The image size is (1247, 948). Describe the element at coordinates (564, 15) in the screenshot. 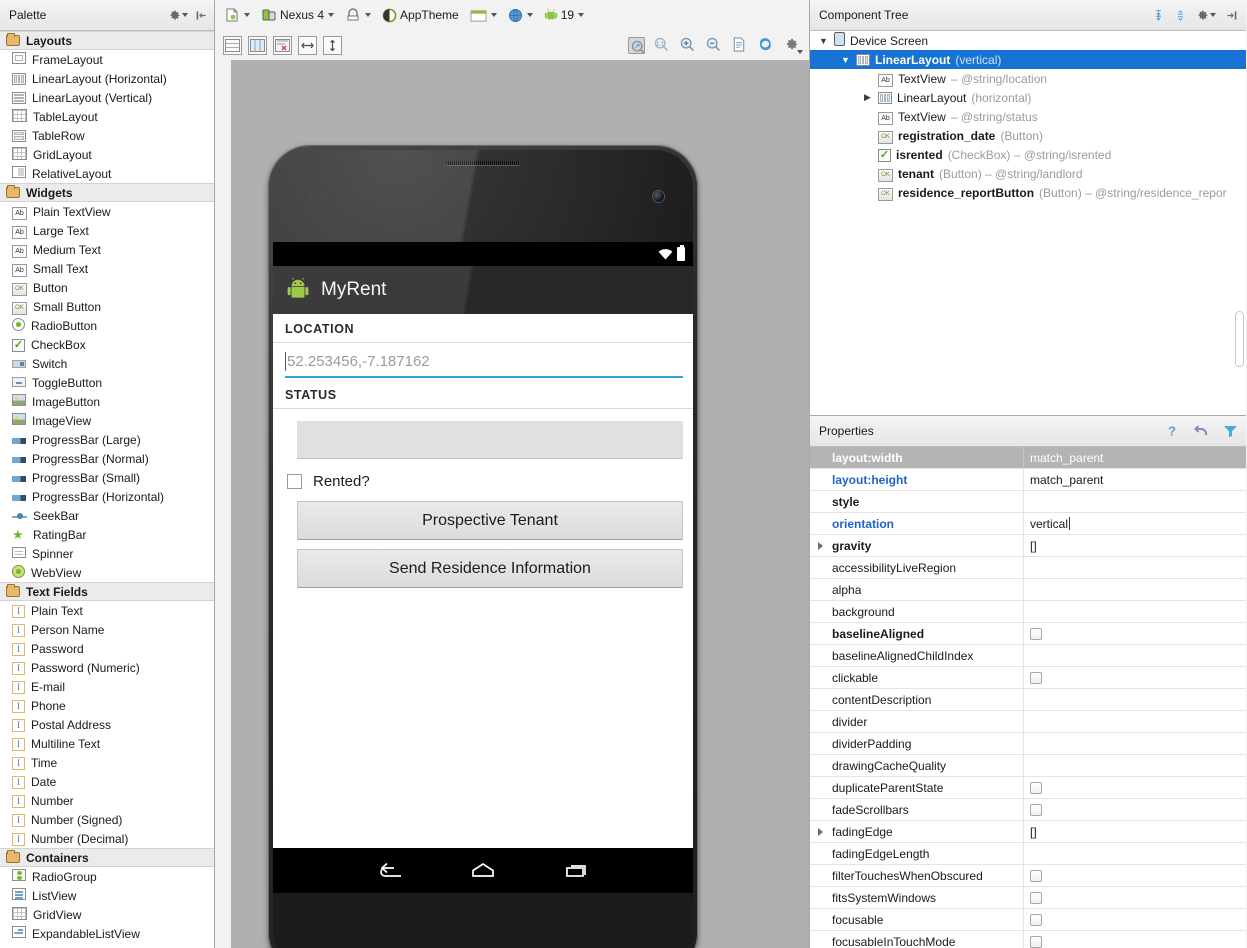

I see `api-level-chooser-button: 19` at that location.